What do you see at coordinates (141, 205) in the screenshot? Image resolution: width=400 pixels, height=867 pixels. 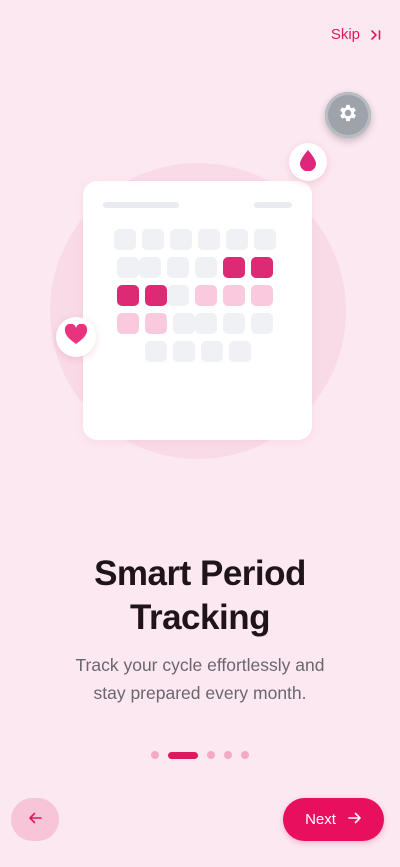 I see `calendar-header-bar` at bounding box center [141, 205].